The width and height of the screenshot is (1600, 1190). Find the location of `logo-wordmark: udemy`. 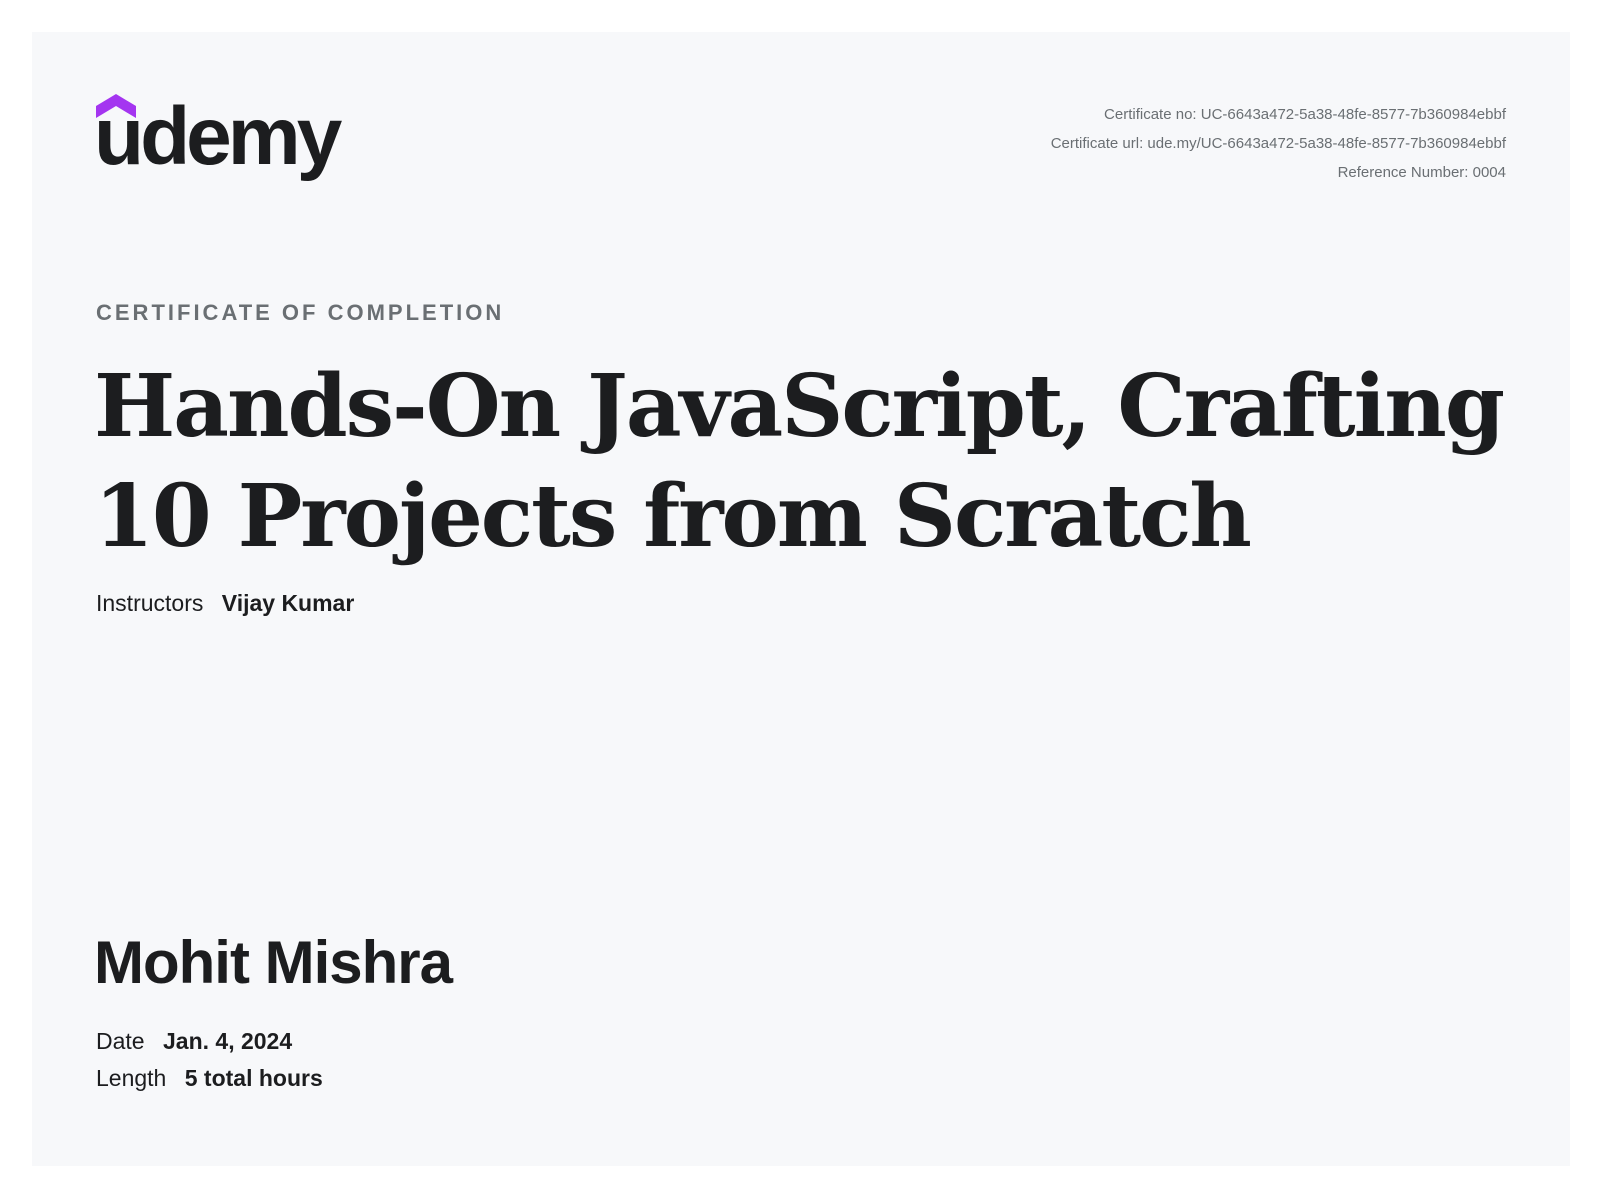

logo-wordmark: udemy is located at coordinates (218, 136).